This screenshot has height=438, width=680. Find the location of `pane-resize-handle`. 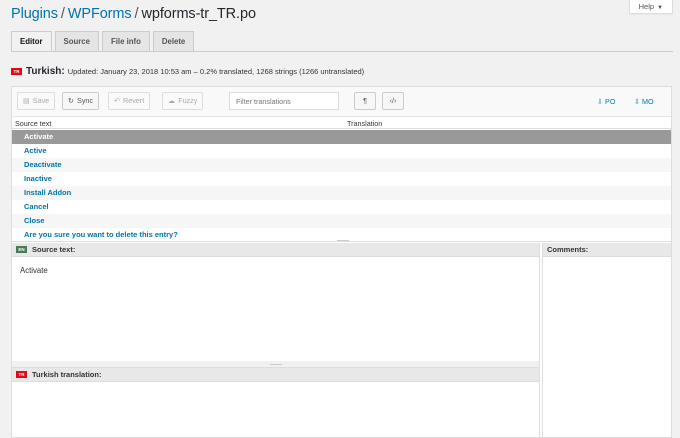

pane-resize-handle is located at coordinates (276, 364).